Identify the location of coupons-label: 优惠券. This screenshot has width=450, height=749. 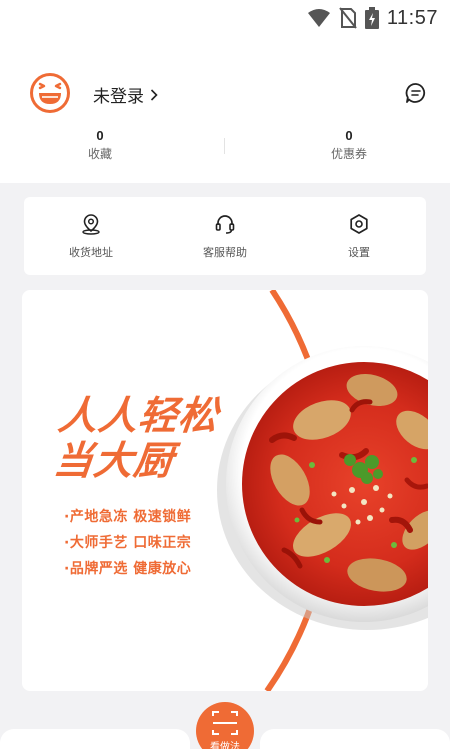
(348, 154).